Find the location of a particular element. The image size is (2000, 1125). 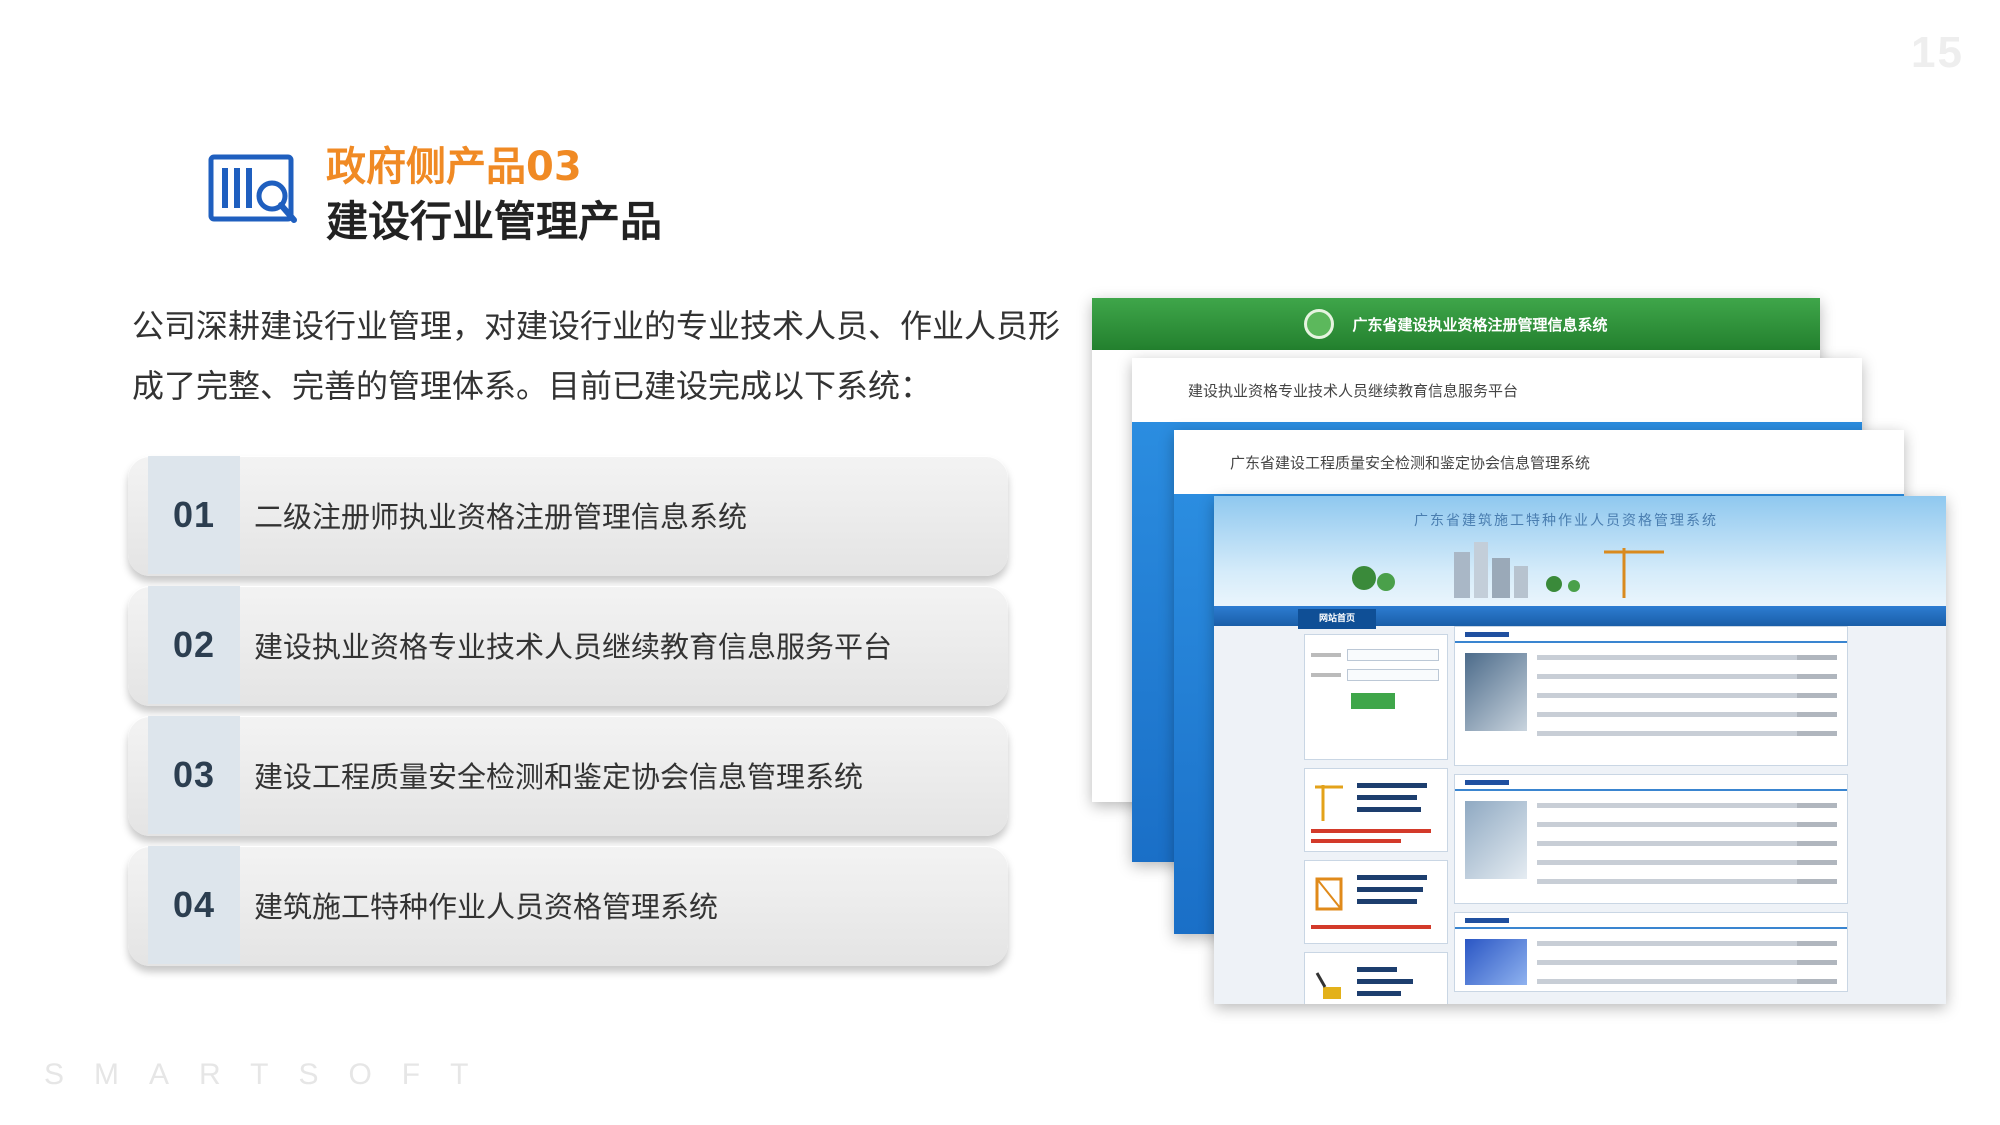

screenshot-banner: 广东省建筑施工特种作业人员资格管理系统 is located at coordinates (1580, 551).